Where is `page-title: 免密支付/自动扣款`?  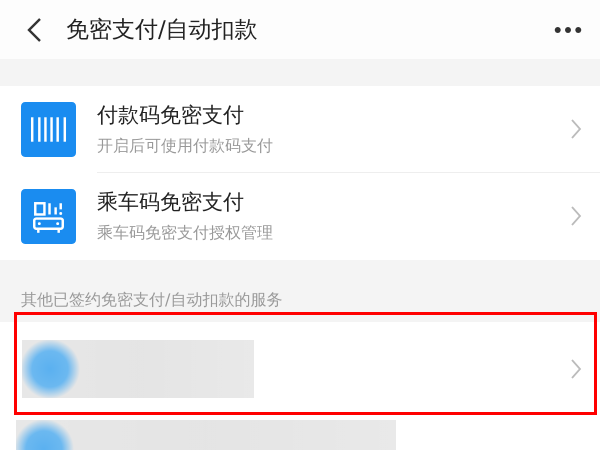 page-title: 免密支付/自动扣款 is located at coordinates (162, 31).